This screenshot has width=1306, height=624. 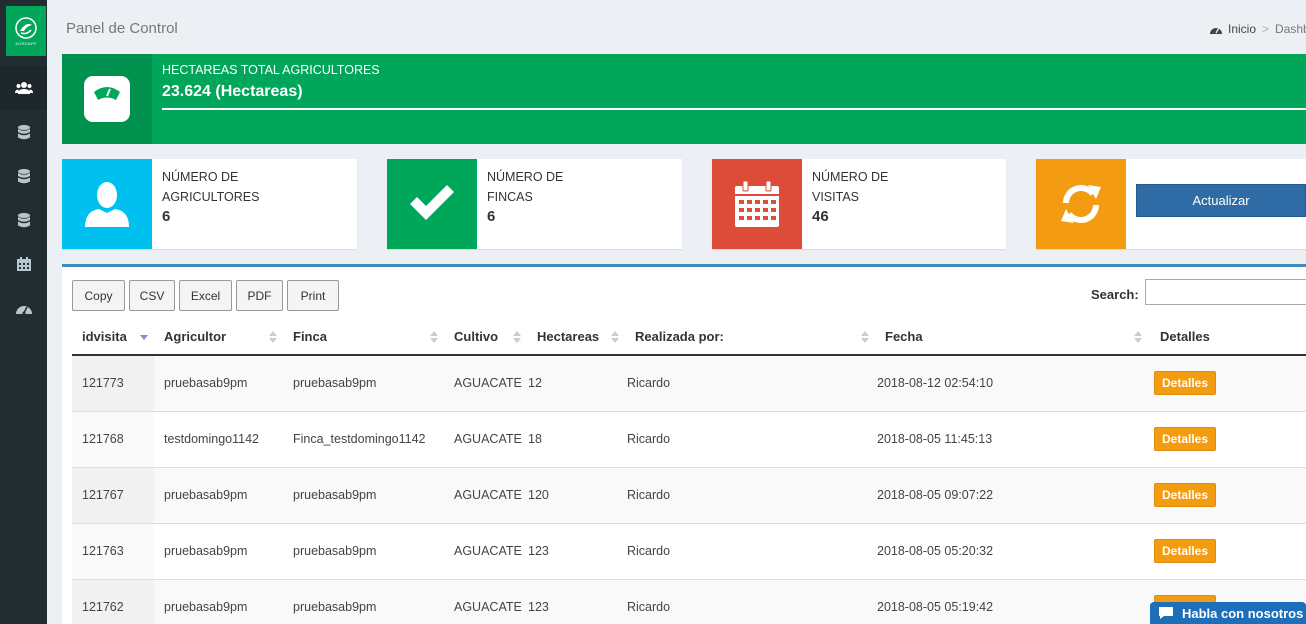 I want to click on cell-hectareas: 18, so click(x=576, y=438).